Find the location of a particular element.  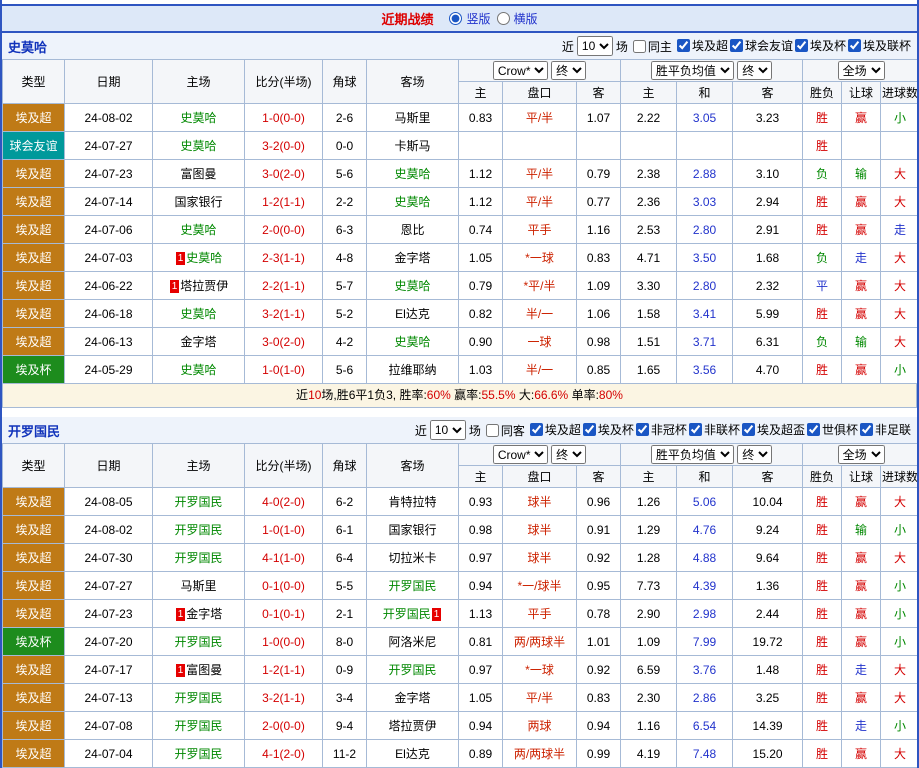

league-filter: 埃及联杯 is located at coordinates (878, 45).